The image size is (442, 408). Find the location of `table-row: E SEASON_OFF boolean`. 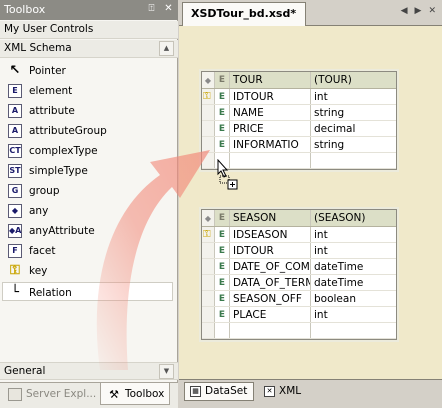

table-row: E SEASON_OFF boolean is located at coordinates (299, 299).